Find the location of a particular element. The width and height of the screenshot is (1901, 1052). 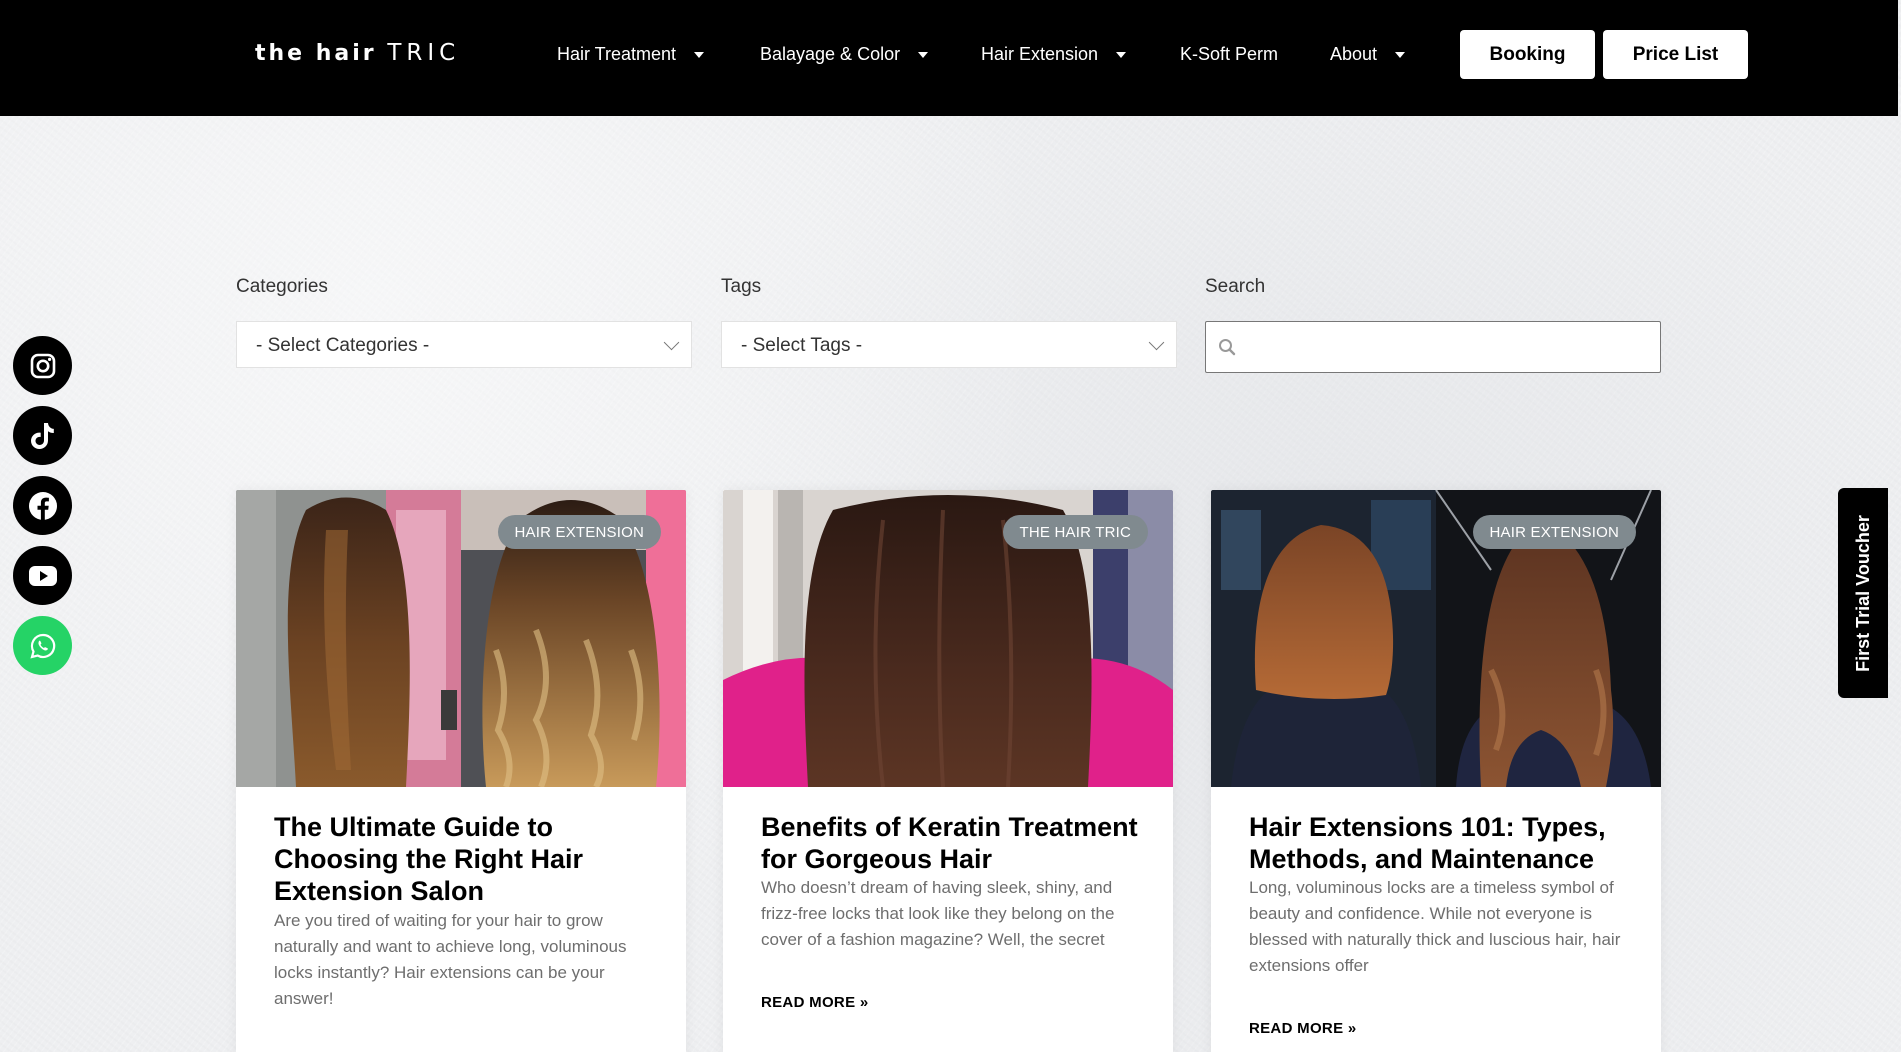

categories-label: Categories is located at coordinates (282, 286).